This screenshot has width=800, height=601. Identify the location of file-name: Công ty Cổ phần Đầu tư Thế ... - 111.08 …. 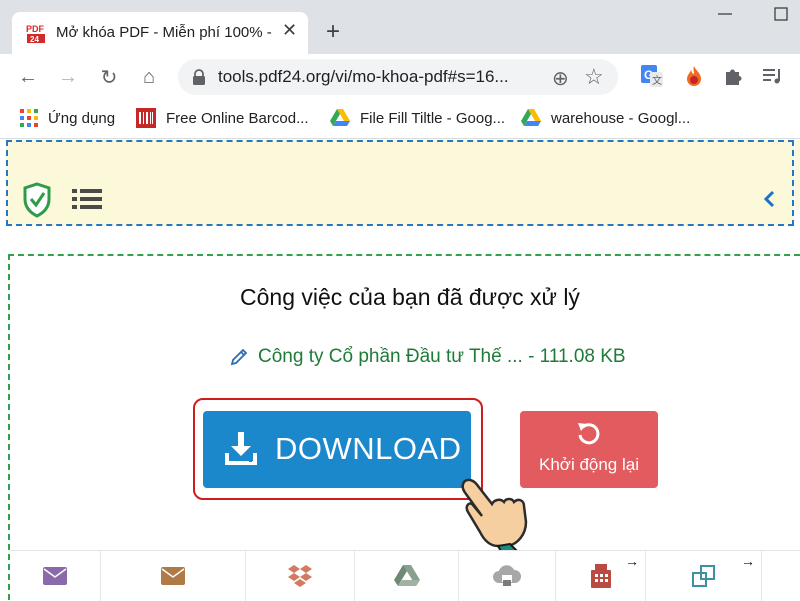
(442, 356).